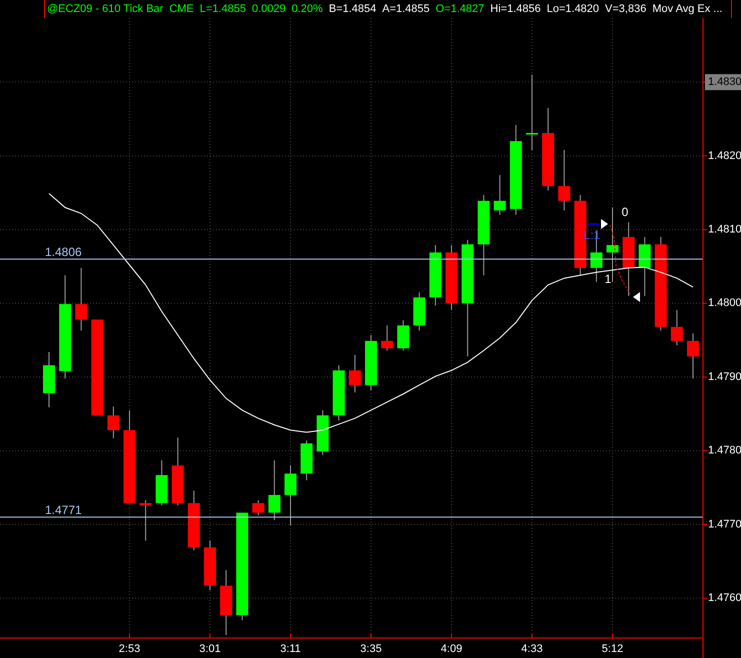 This screenshot has width=741, height=658. Describe the element at coordinates (724, 524) in the screenshot. I see `axis-label: 1.4770` at that location.